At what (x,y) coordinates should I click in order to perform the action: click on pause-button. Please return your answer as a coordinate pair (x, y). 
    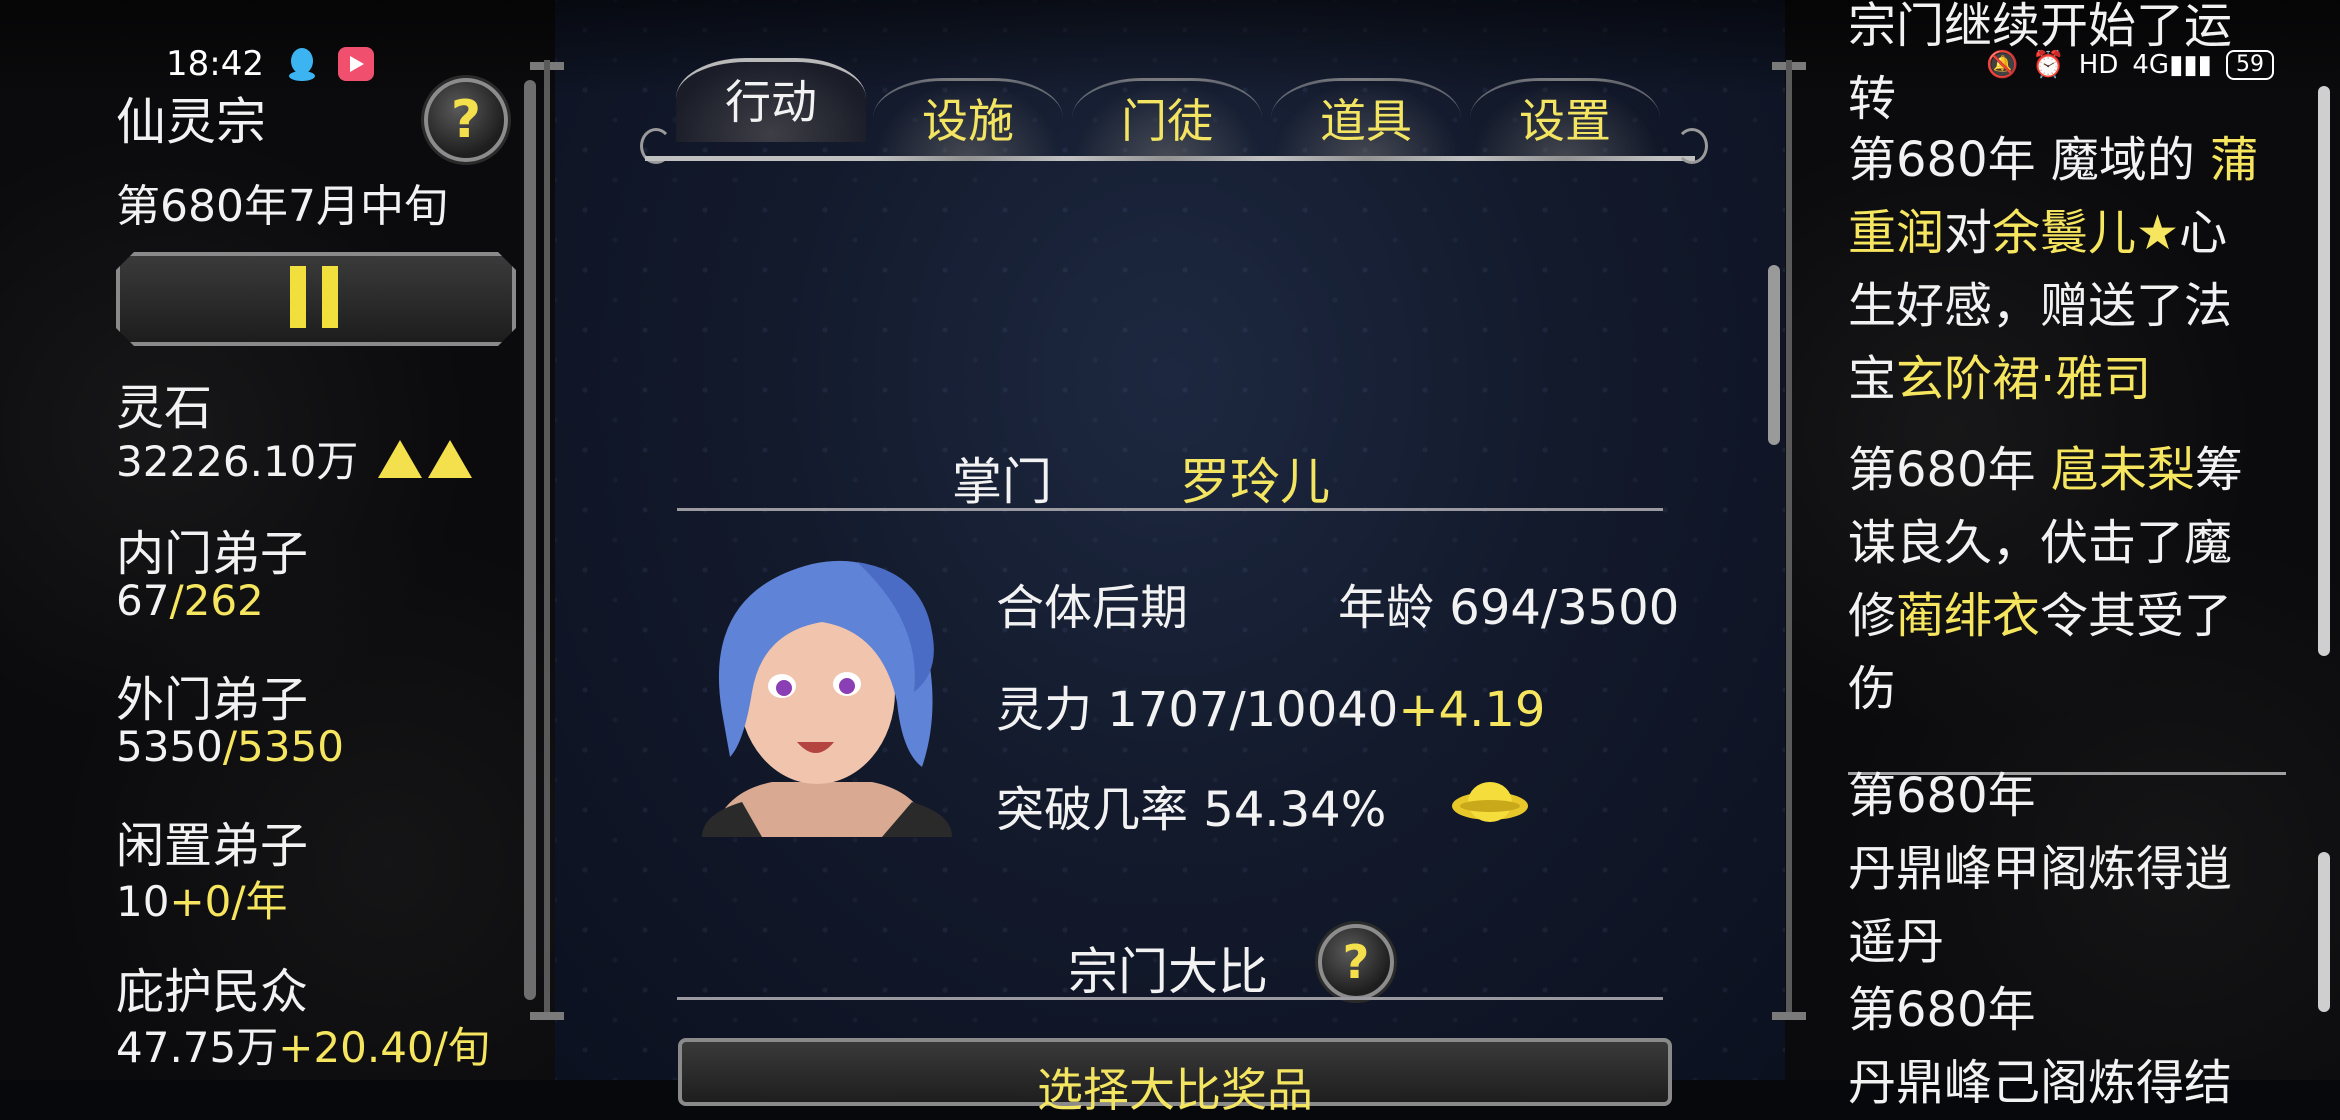
    Looking at the image, I should click on (316, 299).